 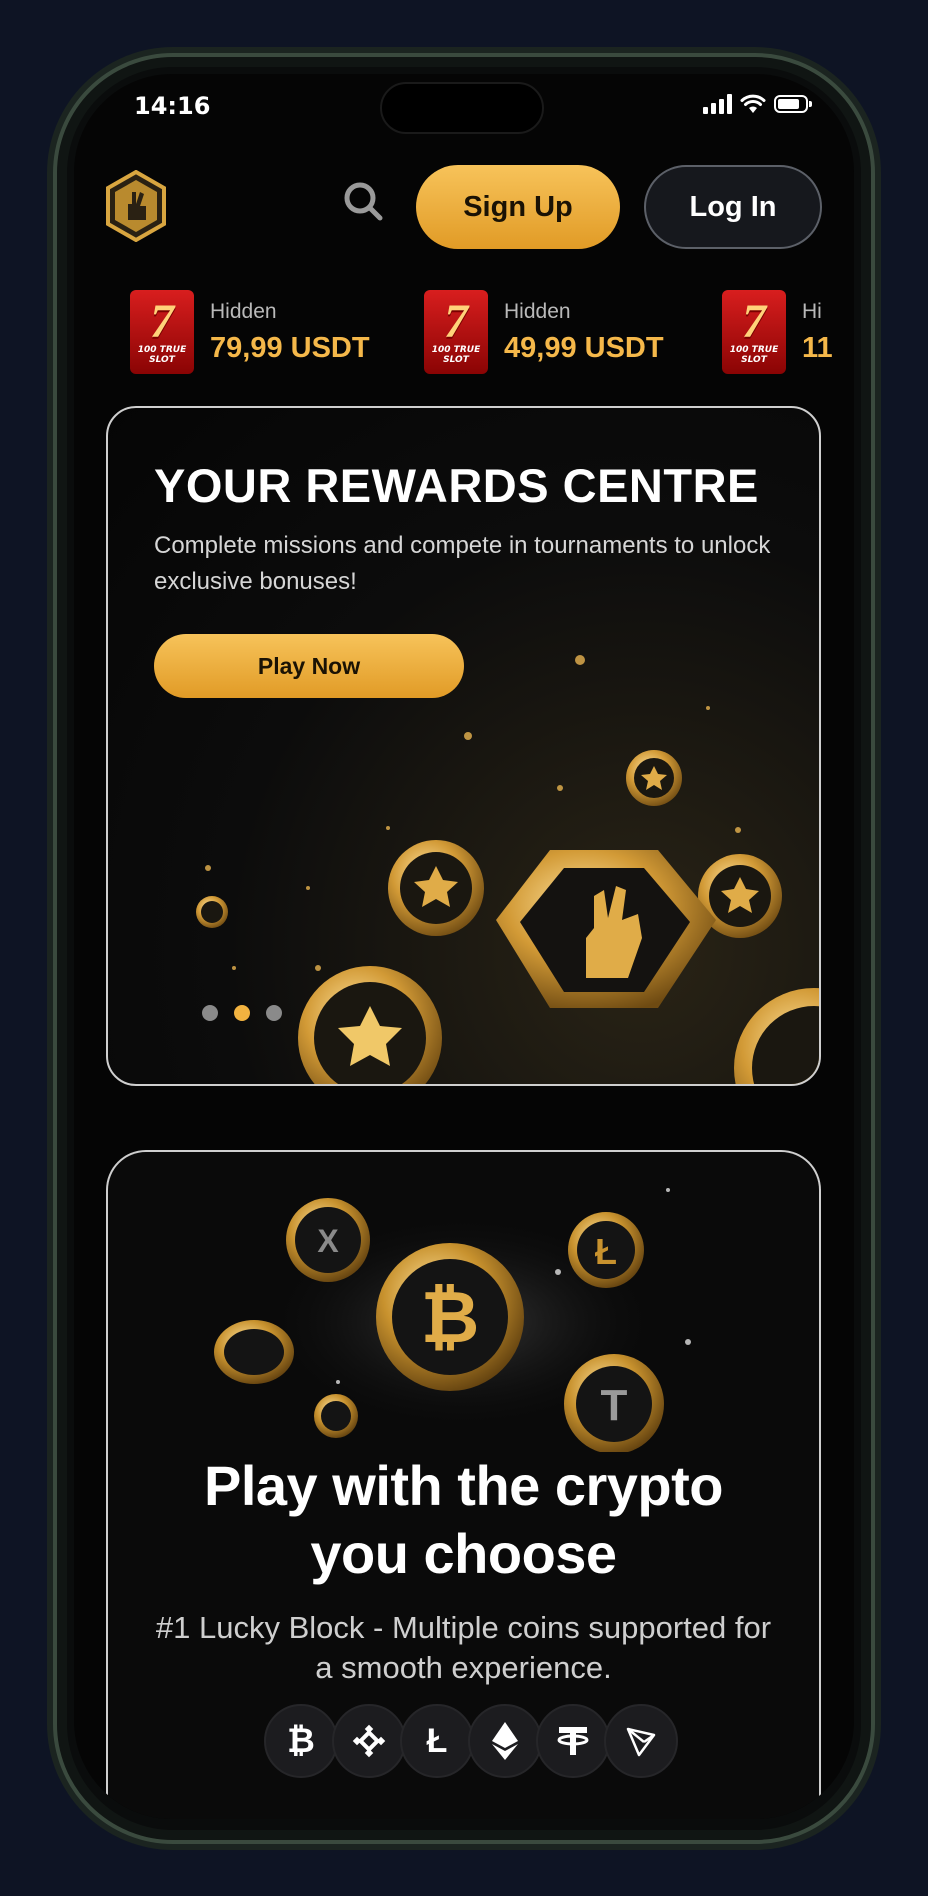 I want to click on login-button: Log In, so click(x=733, y=207).